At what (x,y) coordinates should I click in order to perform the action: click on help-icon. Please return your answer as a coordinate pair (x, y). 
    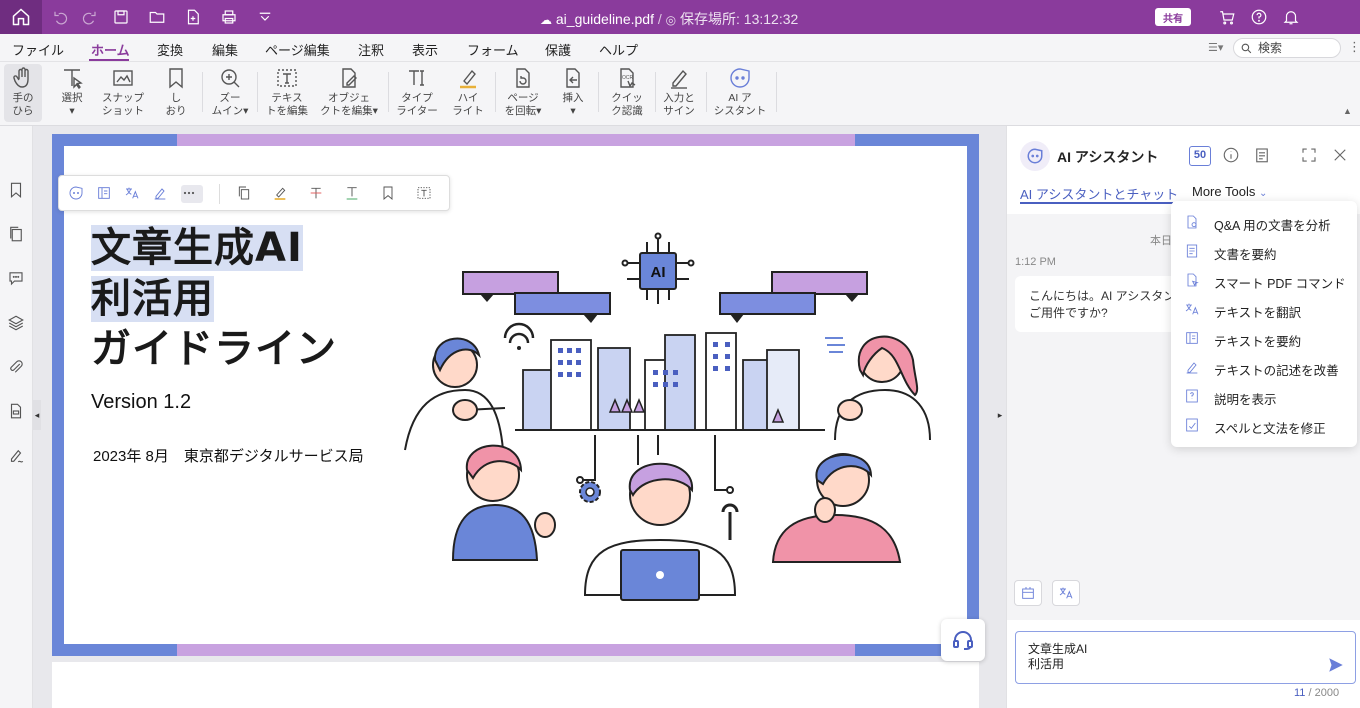
    Looking at the image, I should click on (1259, 17).